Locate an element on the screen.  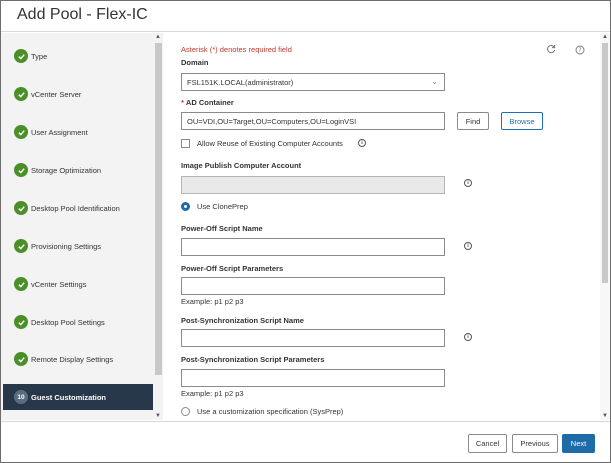
use-cloneprep-label: Use ClonePrep is located at coordinates (222, 206).